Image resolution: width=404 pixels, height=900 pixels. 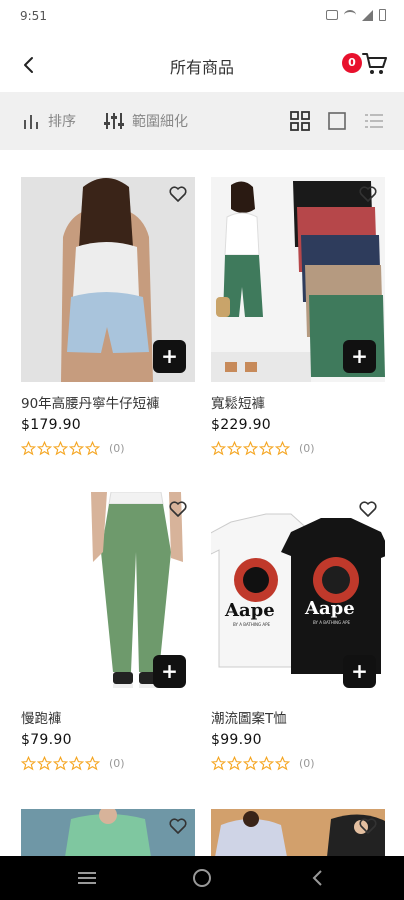 I want to click on home-circle-icon, so click(x=202, y=878).